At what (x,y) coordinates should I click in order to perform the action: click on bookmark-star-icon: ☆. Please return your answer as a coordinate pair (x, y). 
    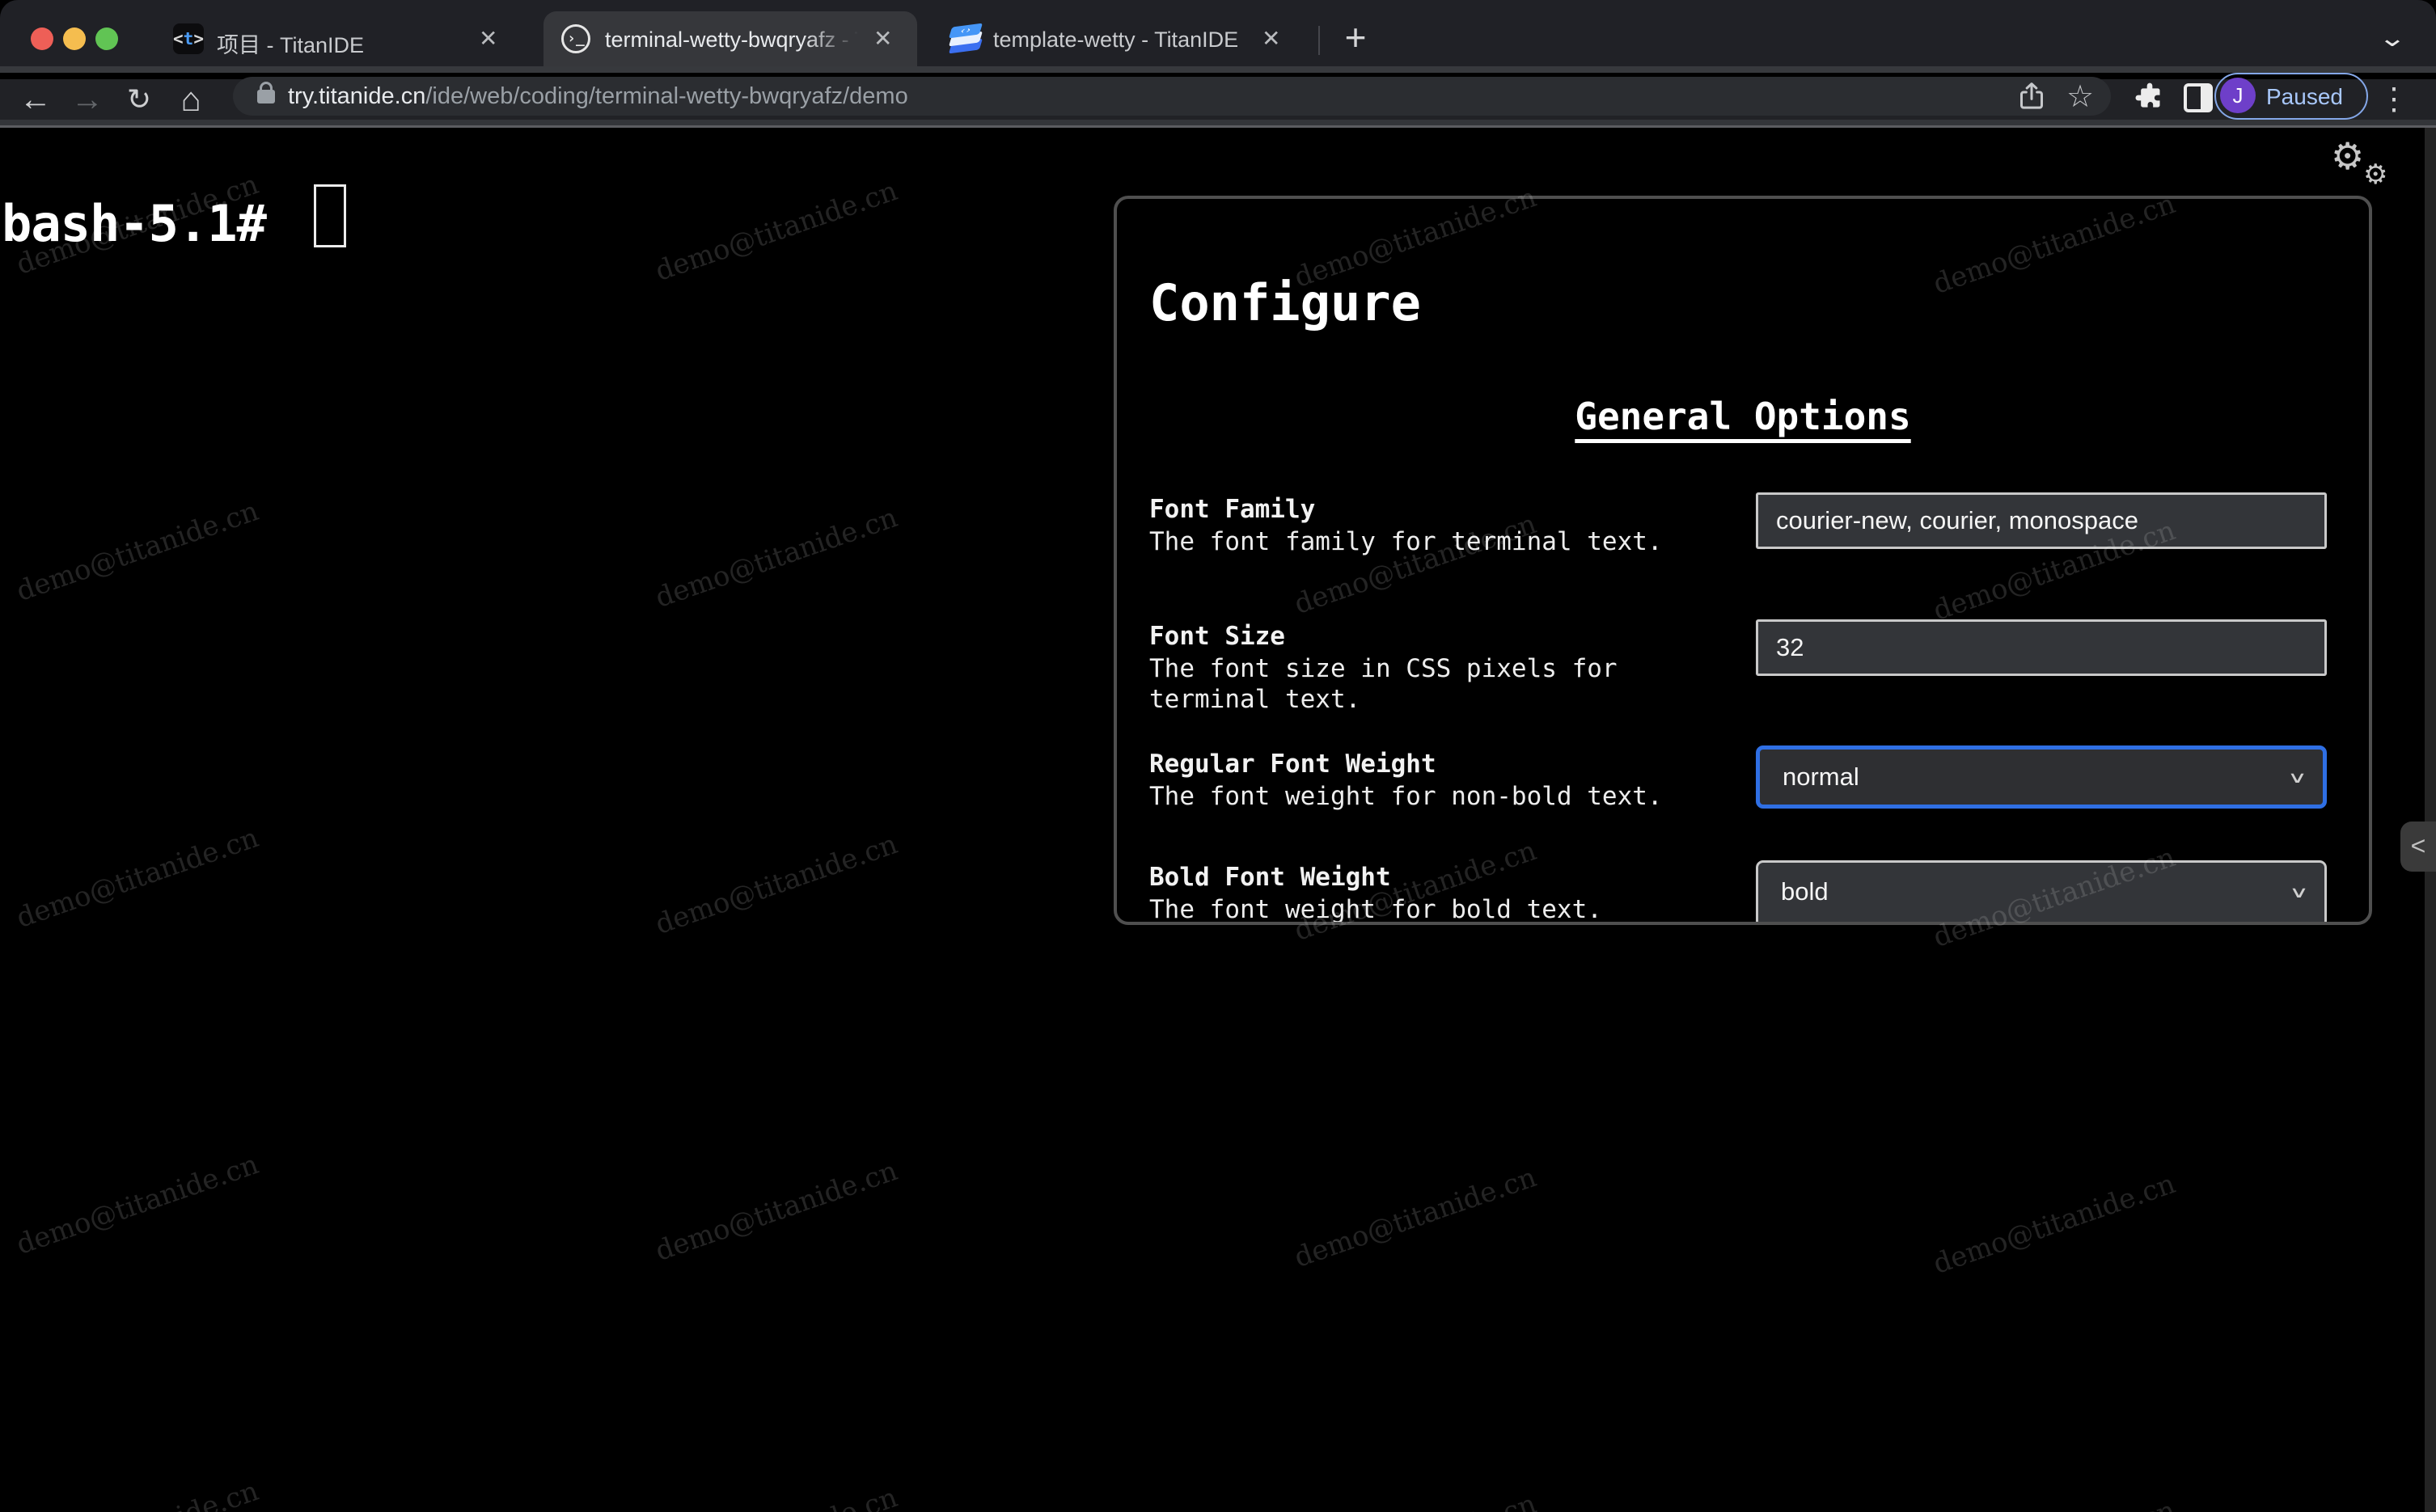
    Looking at the image, I should click on (2080, 97).